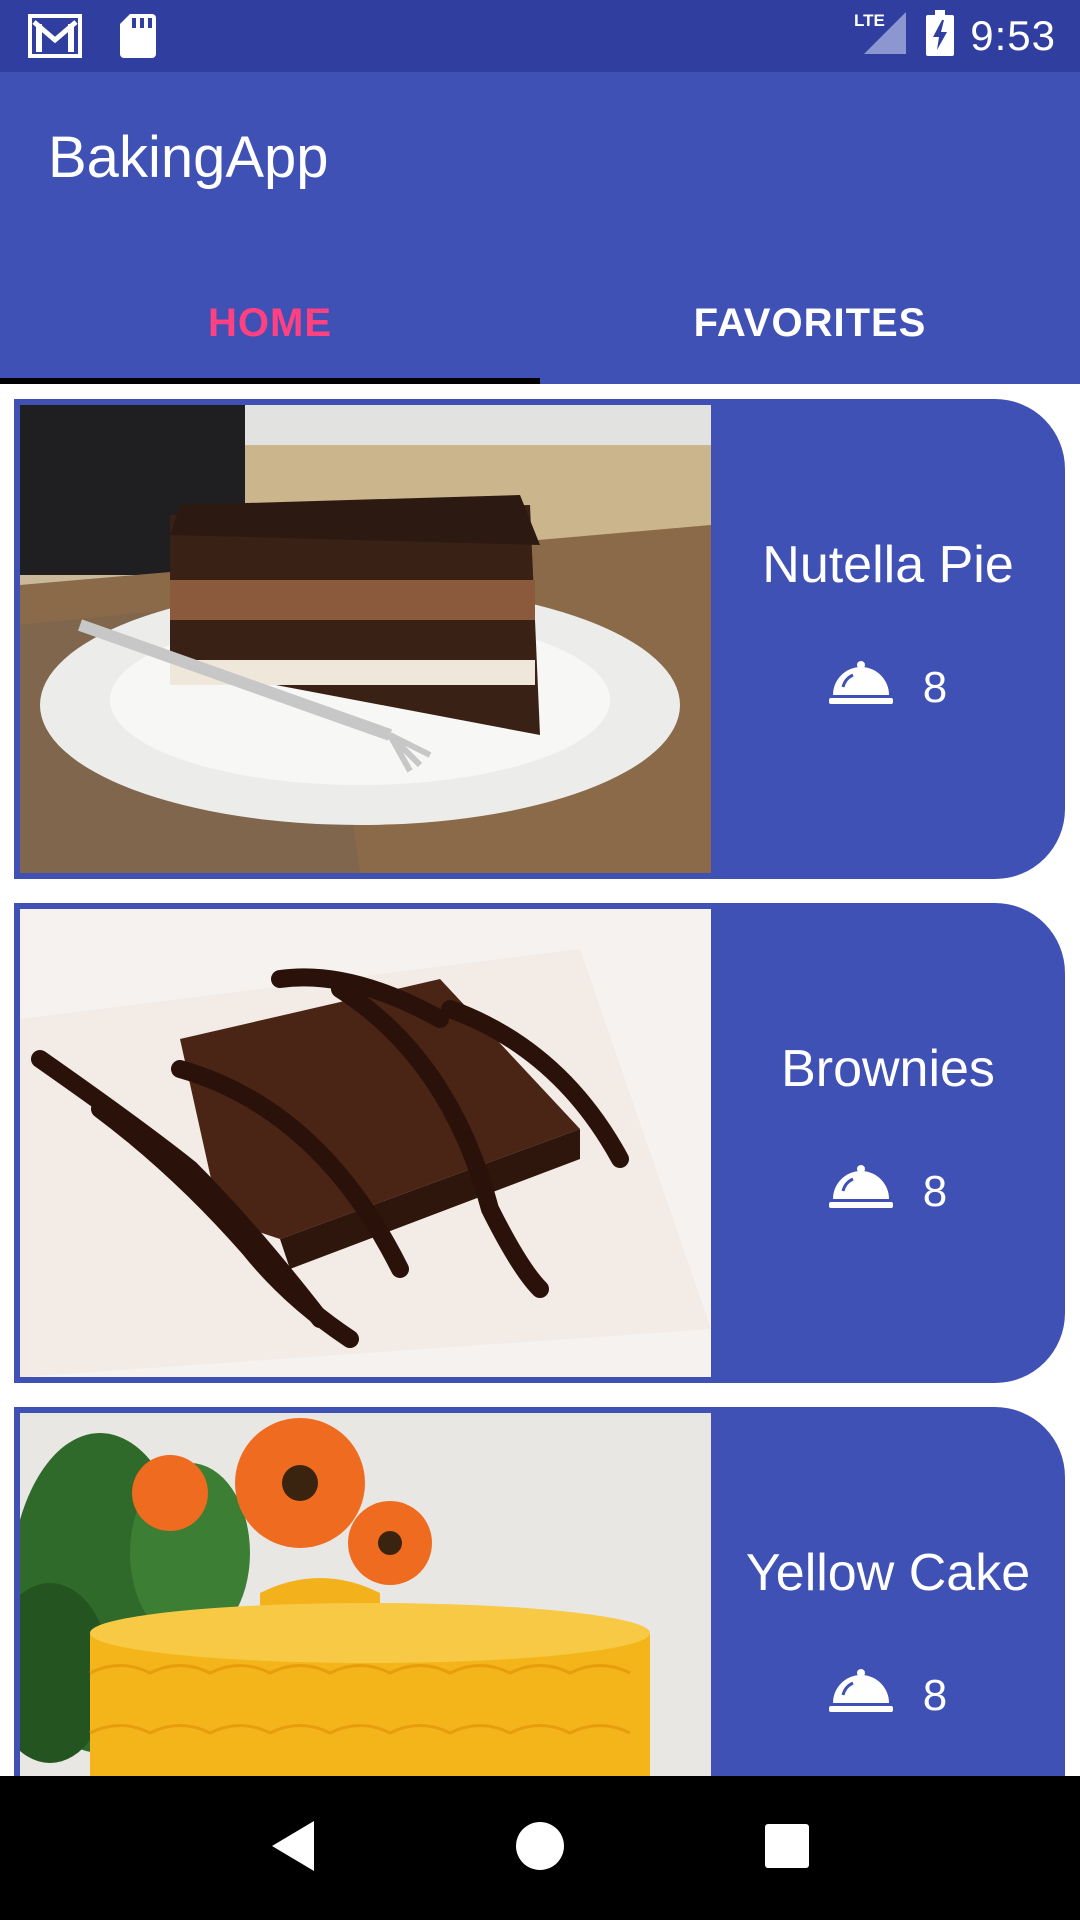 The width and height of the screenshot is (1080, 1920). I want to click on recipe-name: Yellow Cake, so click(888, 1573).